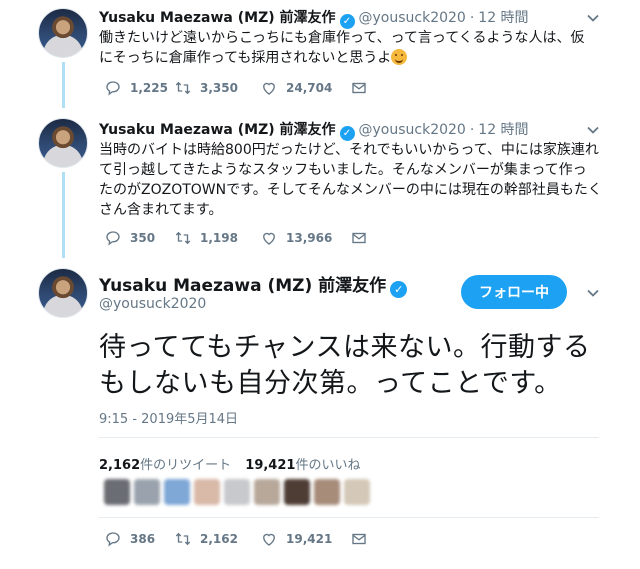 The image size is (640, 569). What do you see at coordinates (309, 238) in the screenshot?
I see `like-count: 13,966` at bounding box center [309, 238].